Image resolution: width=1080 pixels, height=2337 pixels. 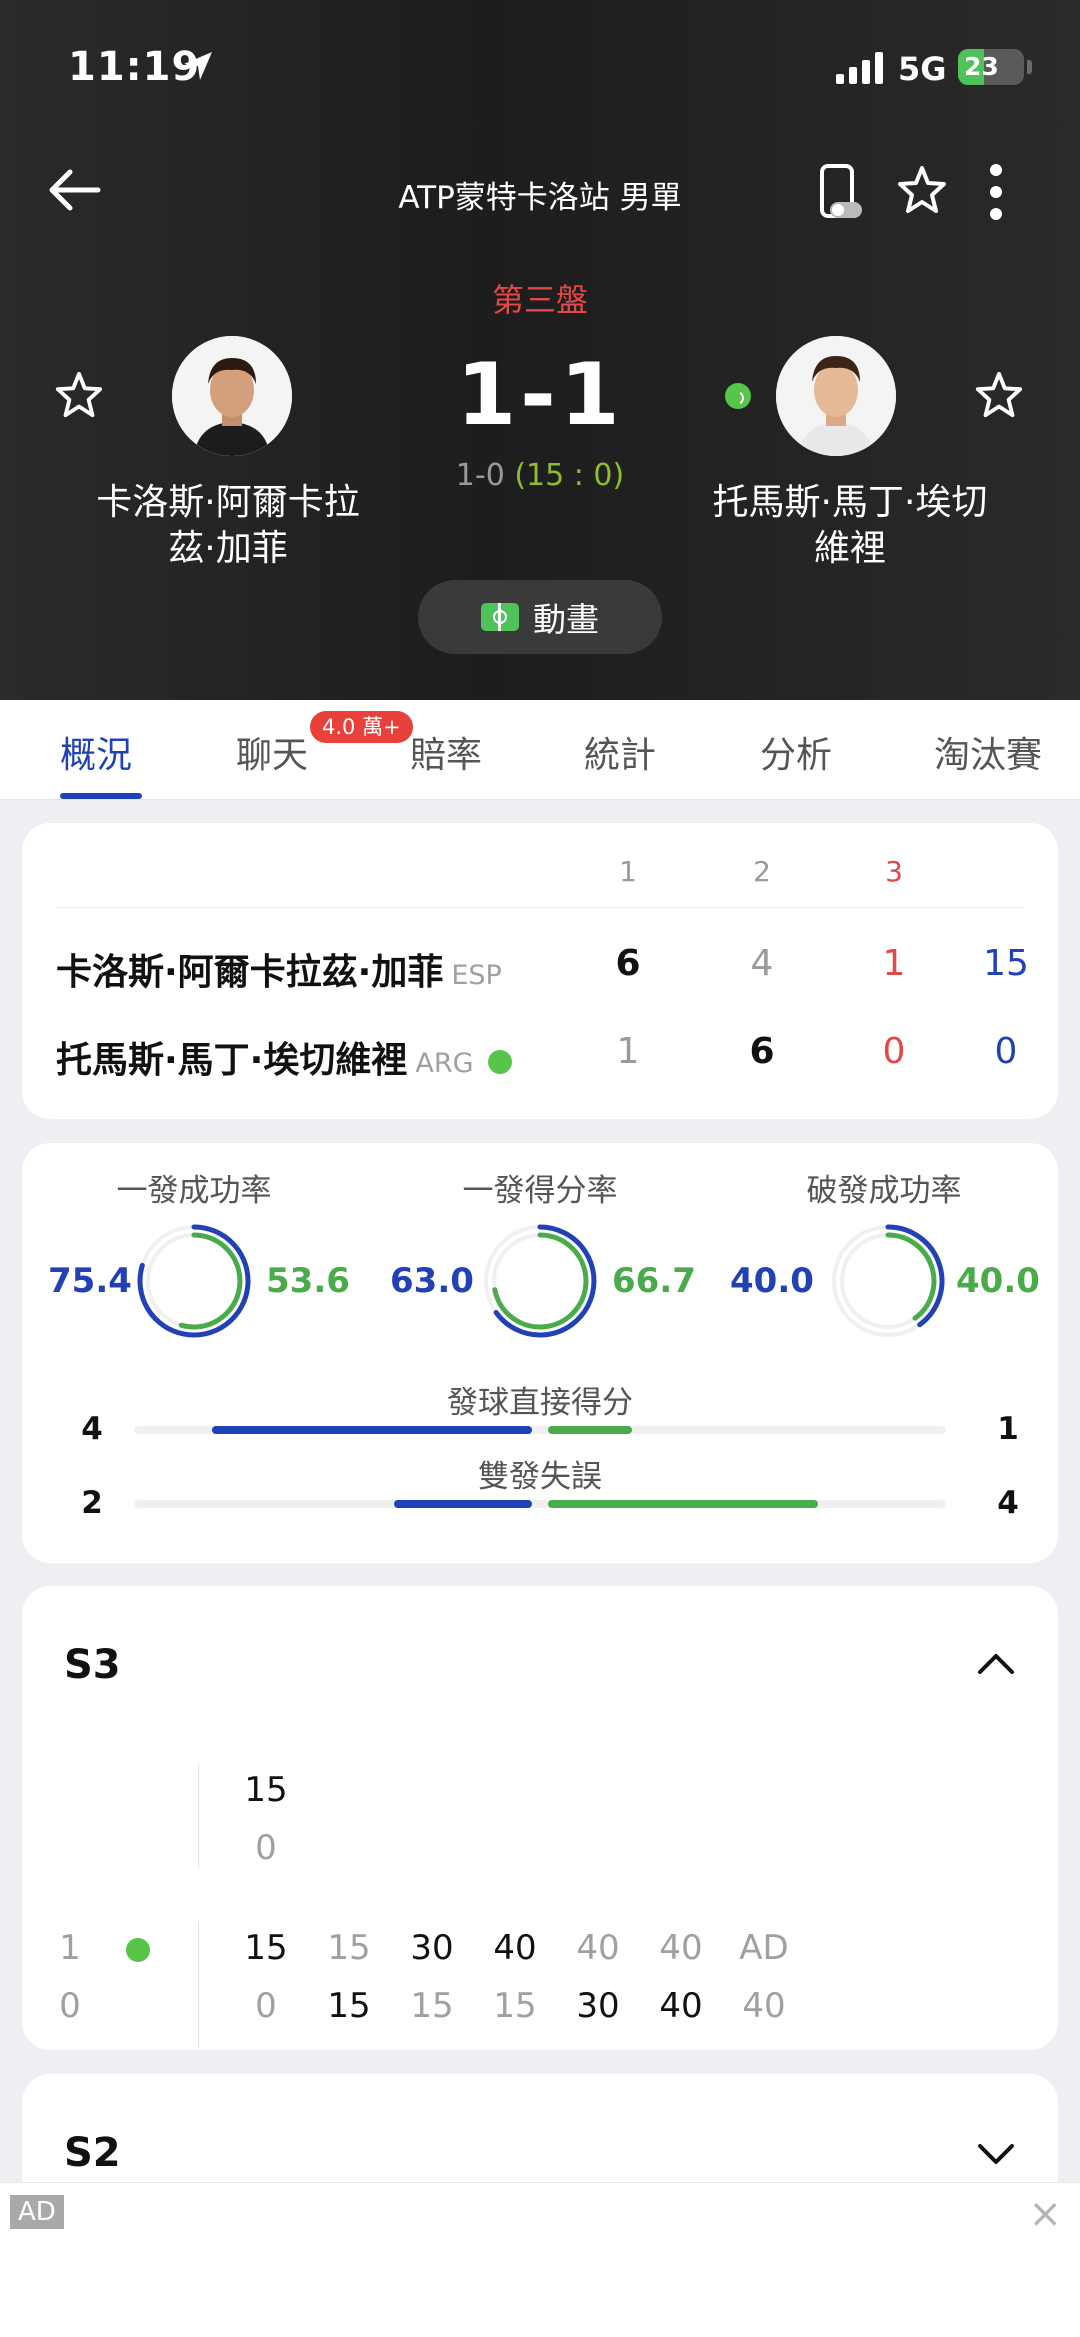 What do you see at coordinates (266, 1848) in the screenshot?
I see `game1-point-p2: 0` at bounding box center [266, 1848].